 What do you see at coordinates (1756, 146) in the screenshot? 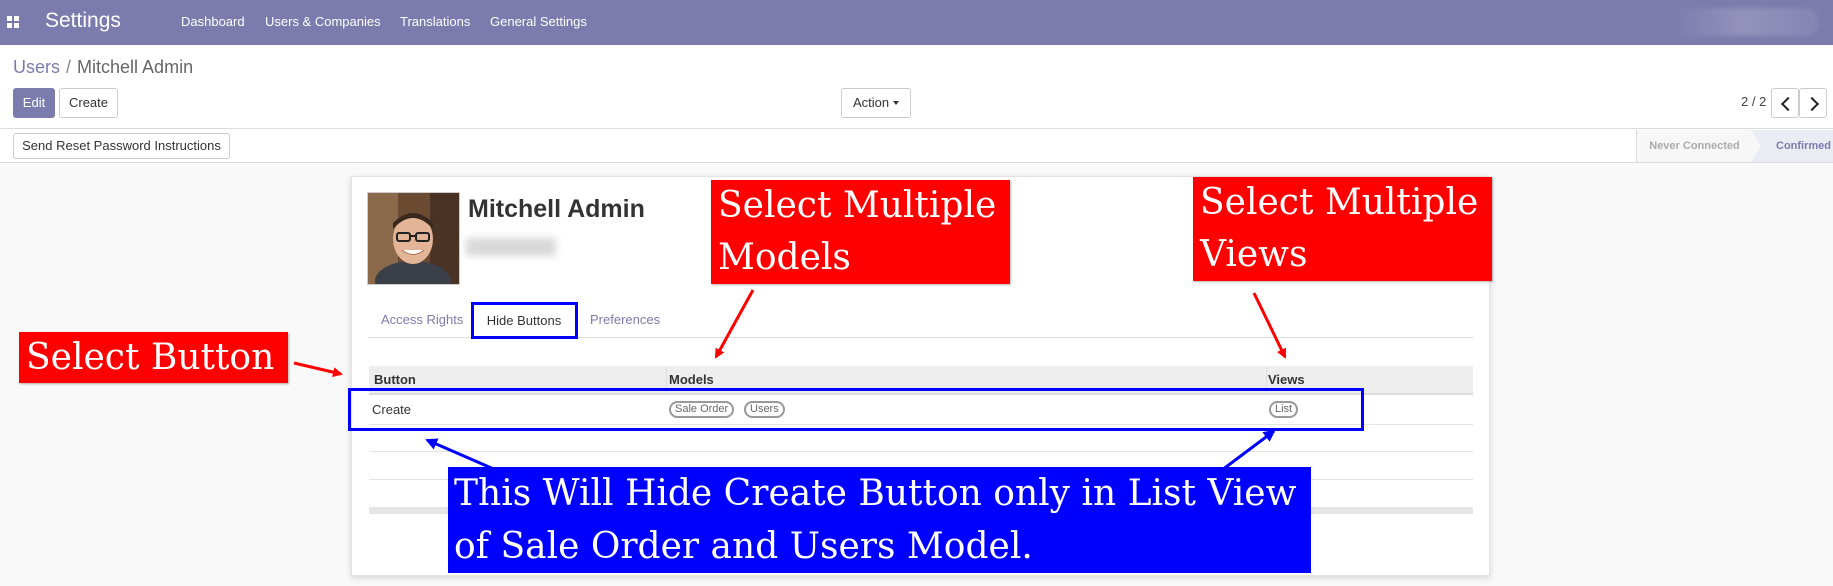
I see `stage-arrow` at bounding box center [1756, 146].